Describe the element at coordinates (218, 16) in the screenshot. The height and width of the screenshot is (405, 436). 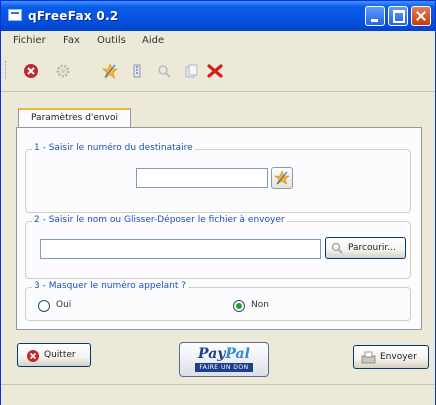
I see `title-bar: qFreeFax 0.2` at that location.